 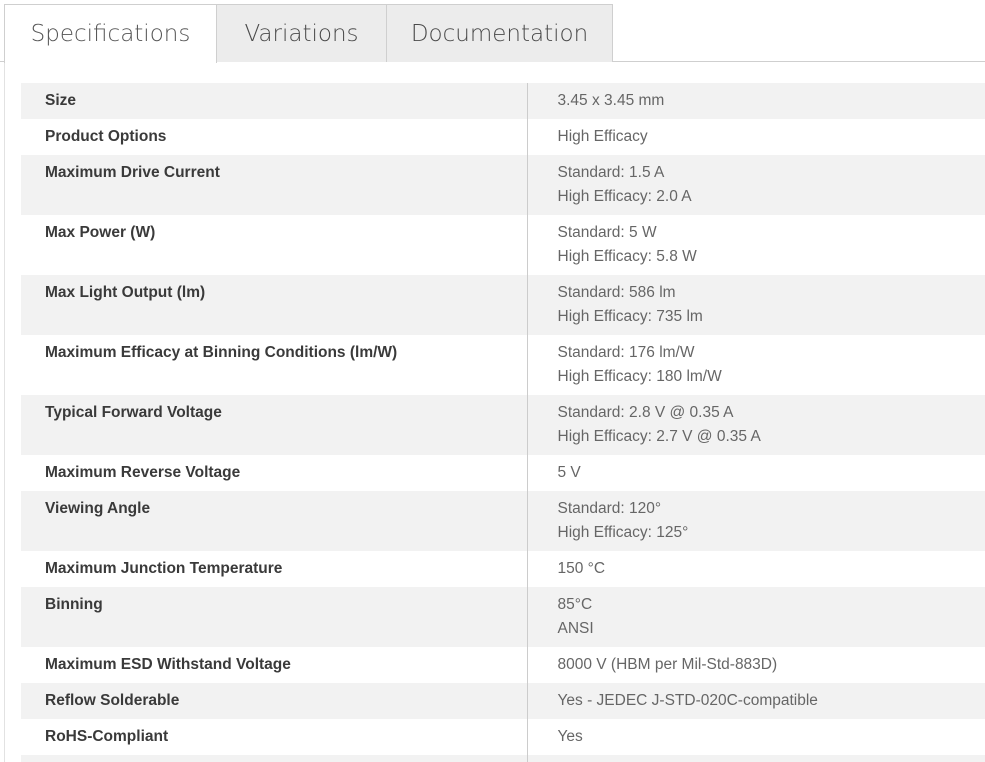 I want to click on spec-value-line: Standard: 586 lm, so click(x=616, y=292).